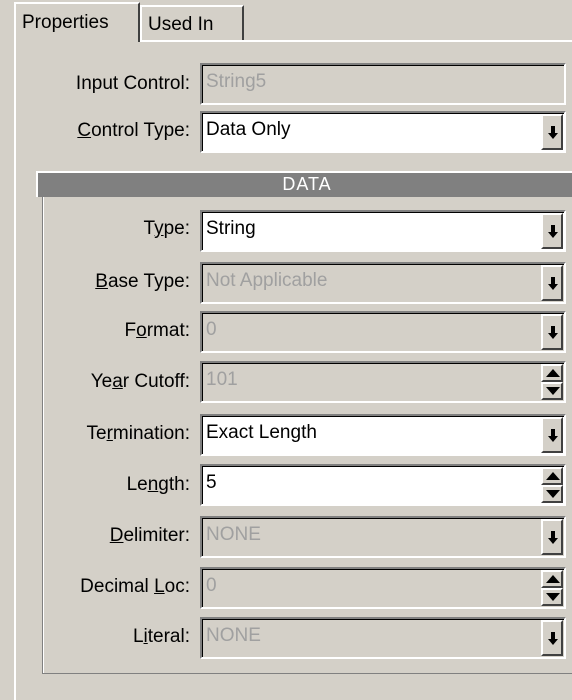 This screenshot has width=572, height=700. I want to click on year-cutoff-value: 101, so click(222, 379).